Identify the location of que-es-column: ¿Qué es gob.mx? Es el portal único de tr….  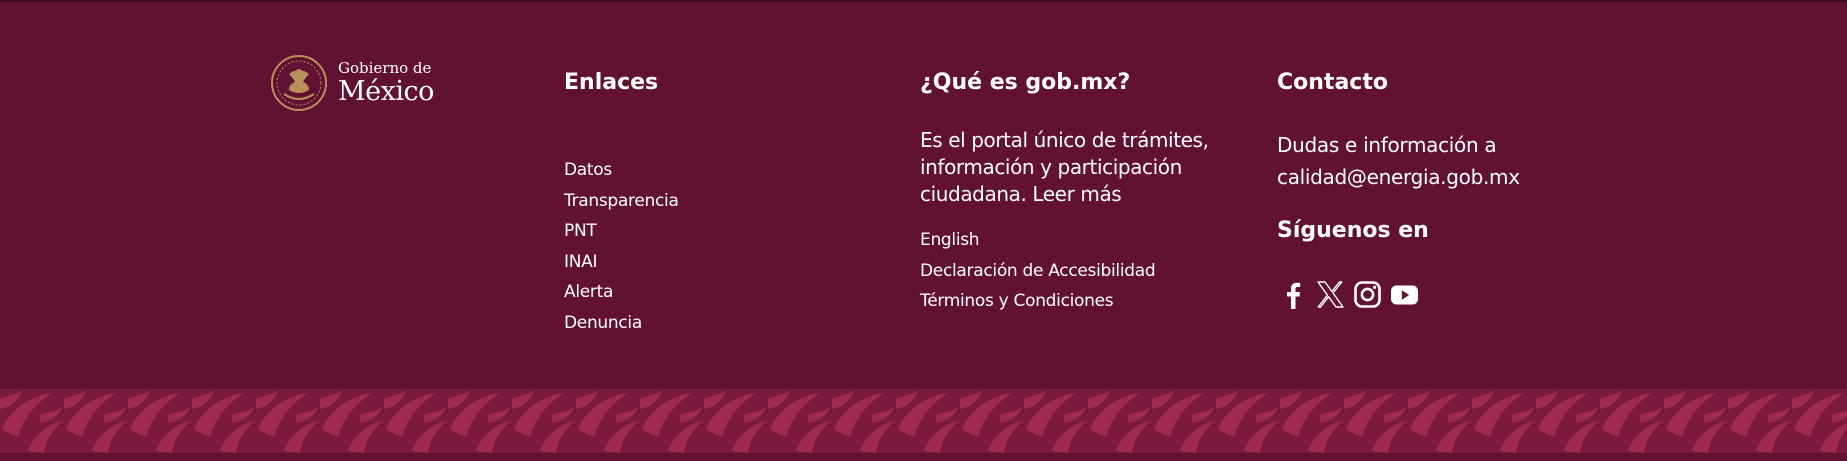
(1064, 189).